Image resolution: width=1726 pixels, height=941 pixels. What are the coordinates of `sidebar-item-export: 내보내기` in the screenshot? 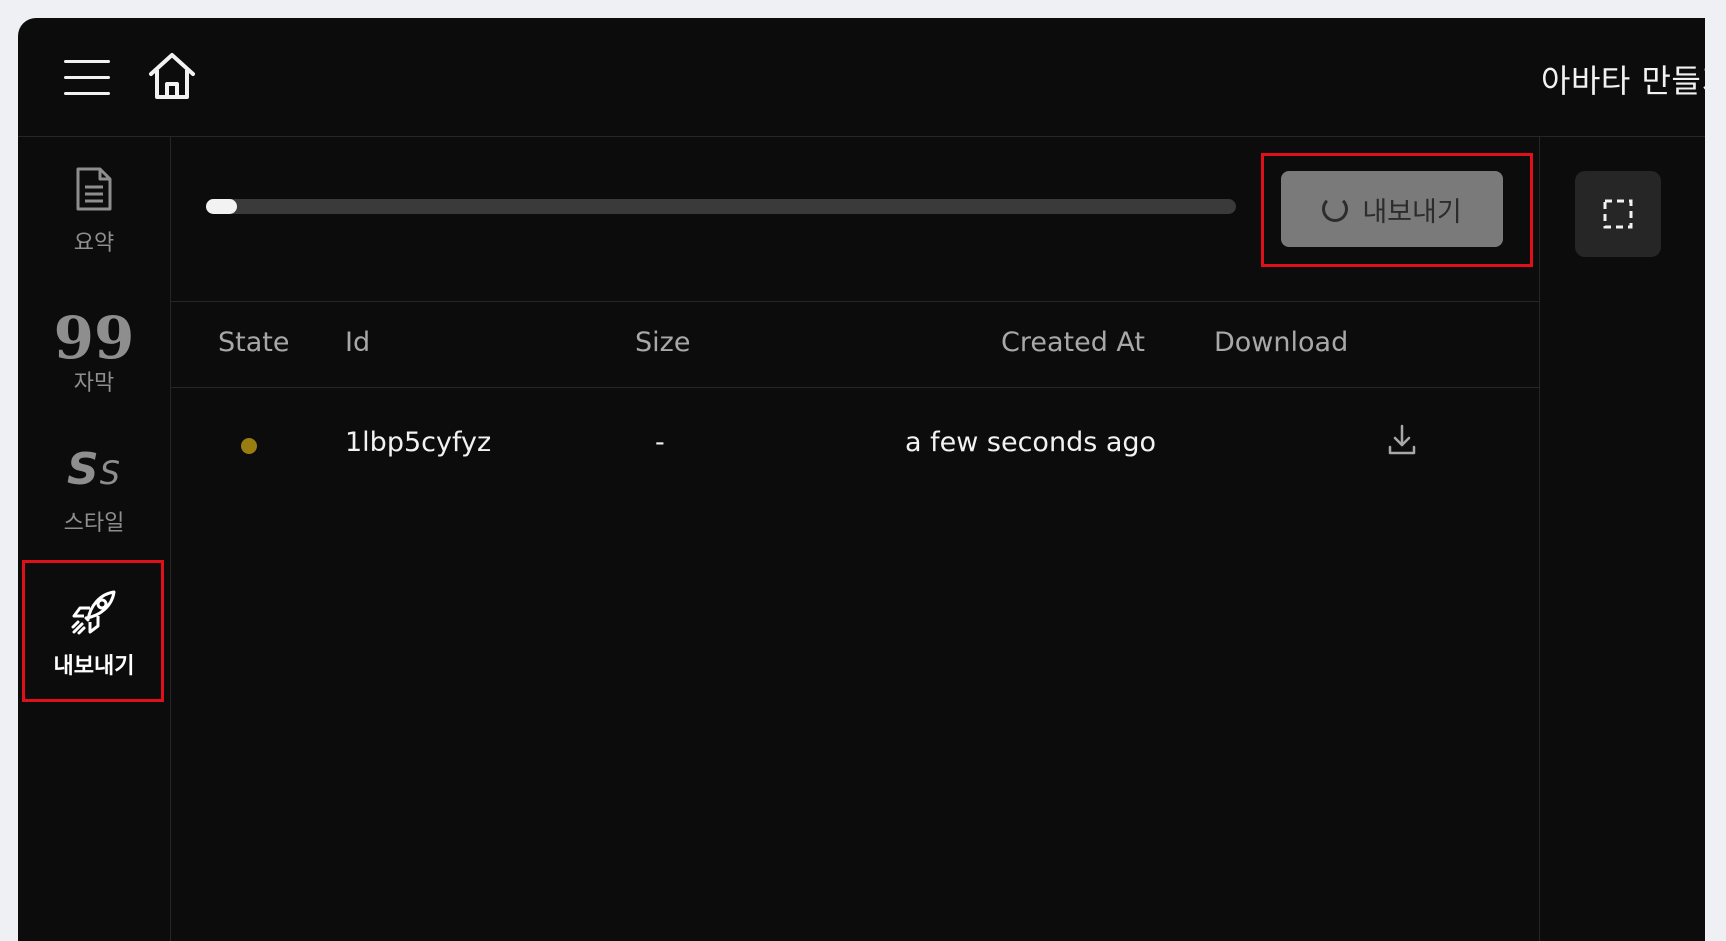 It's located at (93, 631).